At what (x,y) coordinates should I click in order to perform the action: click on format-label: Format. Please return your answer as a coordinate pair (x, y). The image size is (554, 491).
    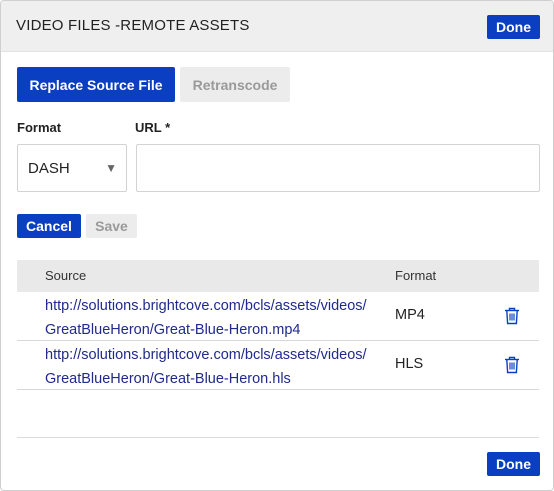
    Looking at the image, I should click on (39, 127).